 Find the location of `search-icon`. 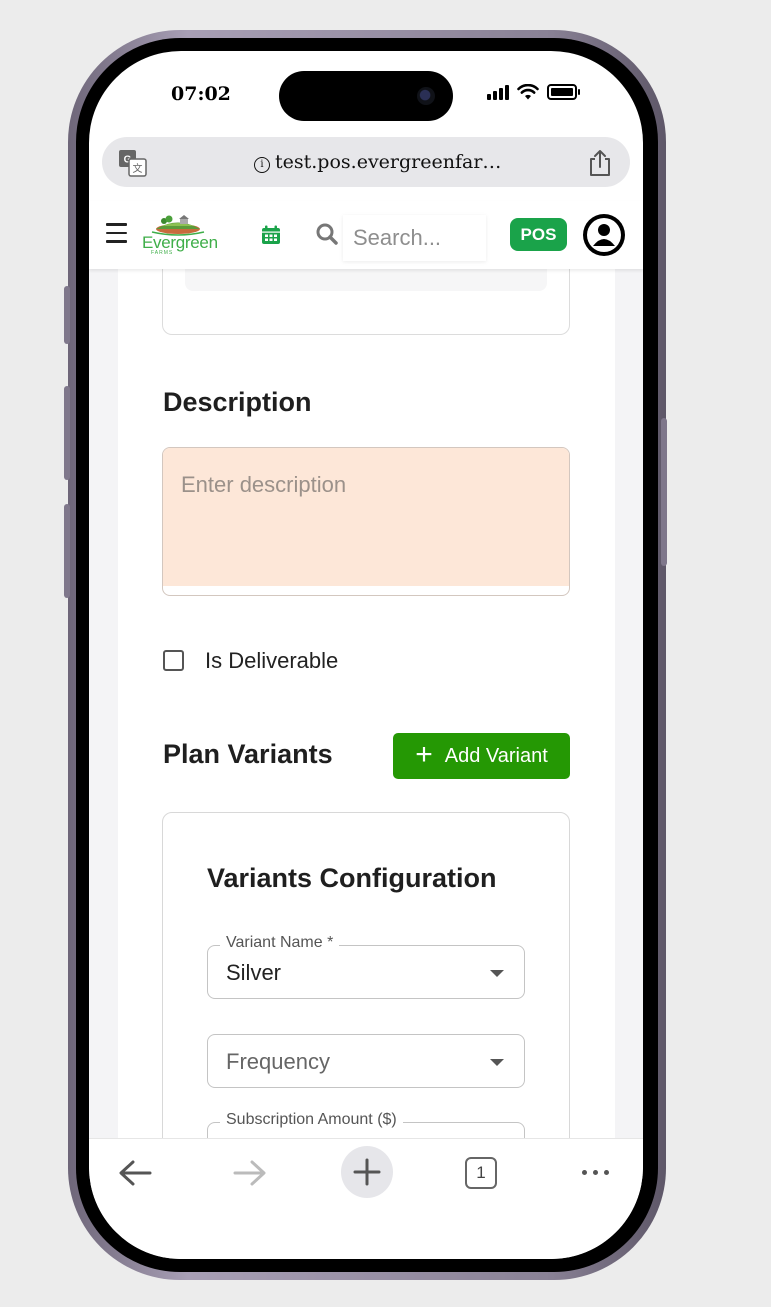

search-icon is located at coordinates (327, 234).